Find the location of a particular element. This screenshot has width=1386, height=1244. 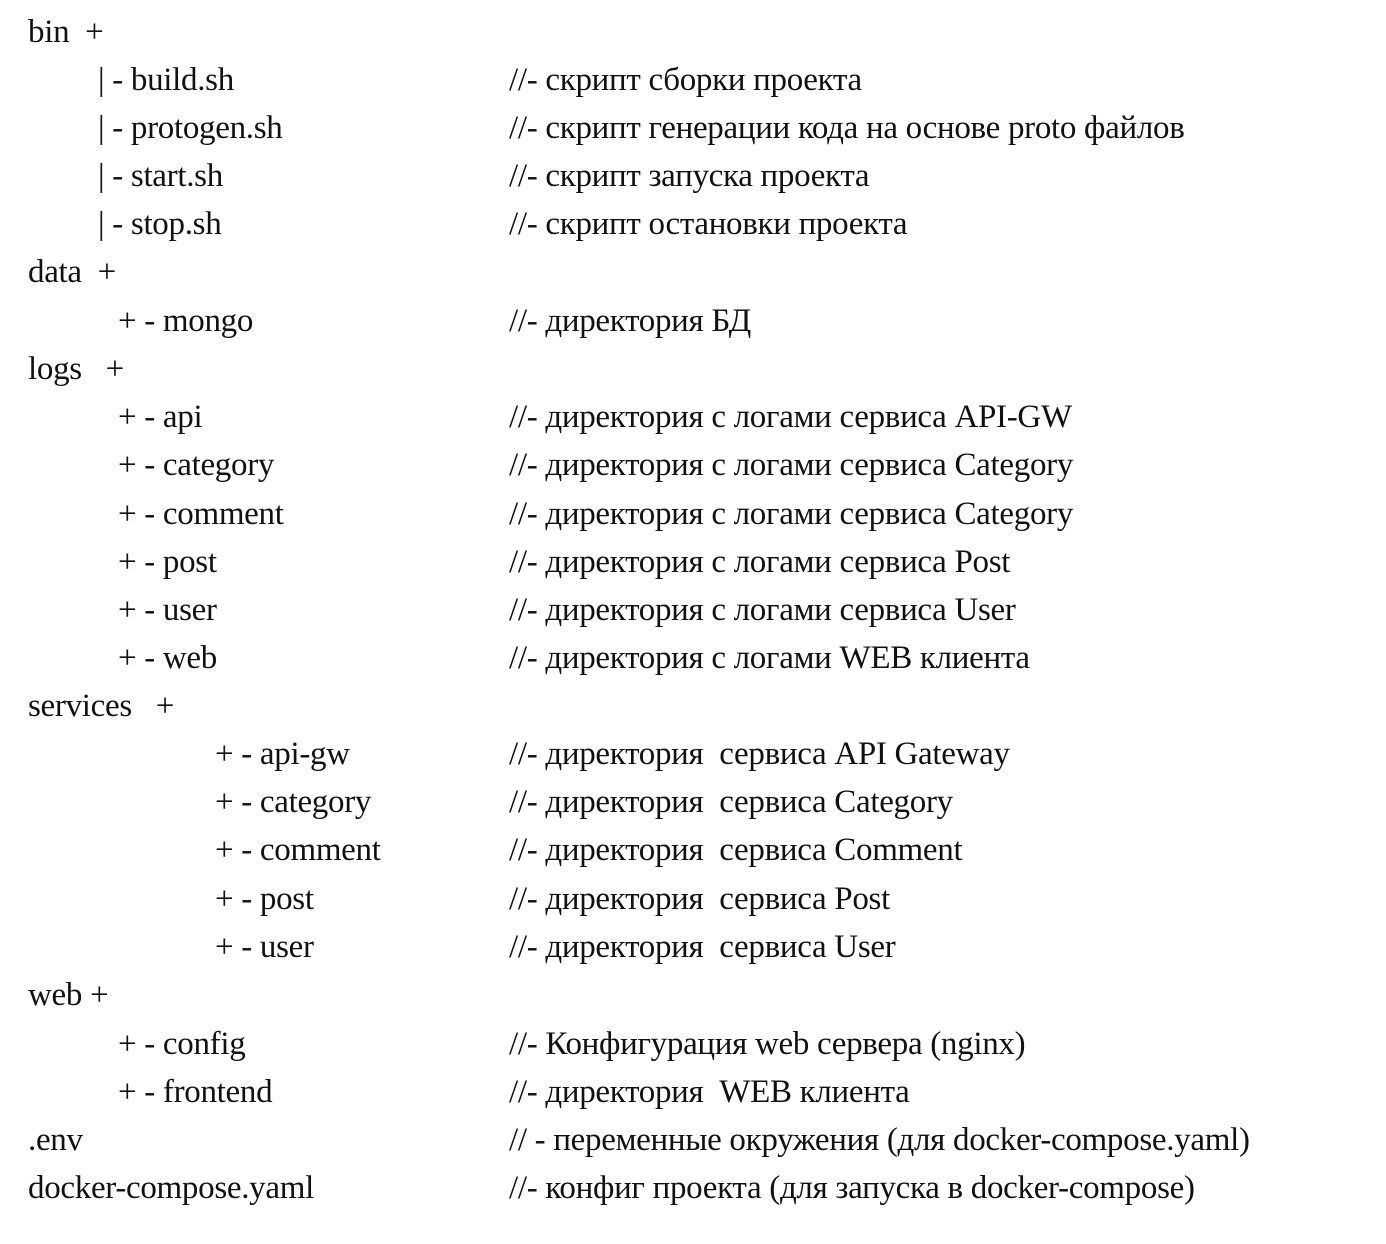

tree-entry-row: + - post //- директория сервиса Post is located at coordinates (693, 899).